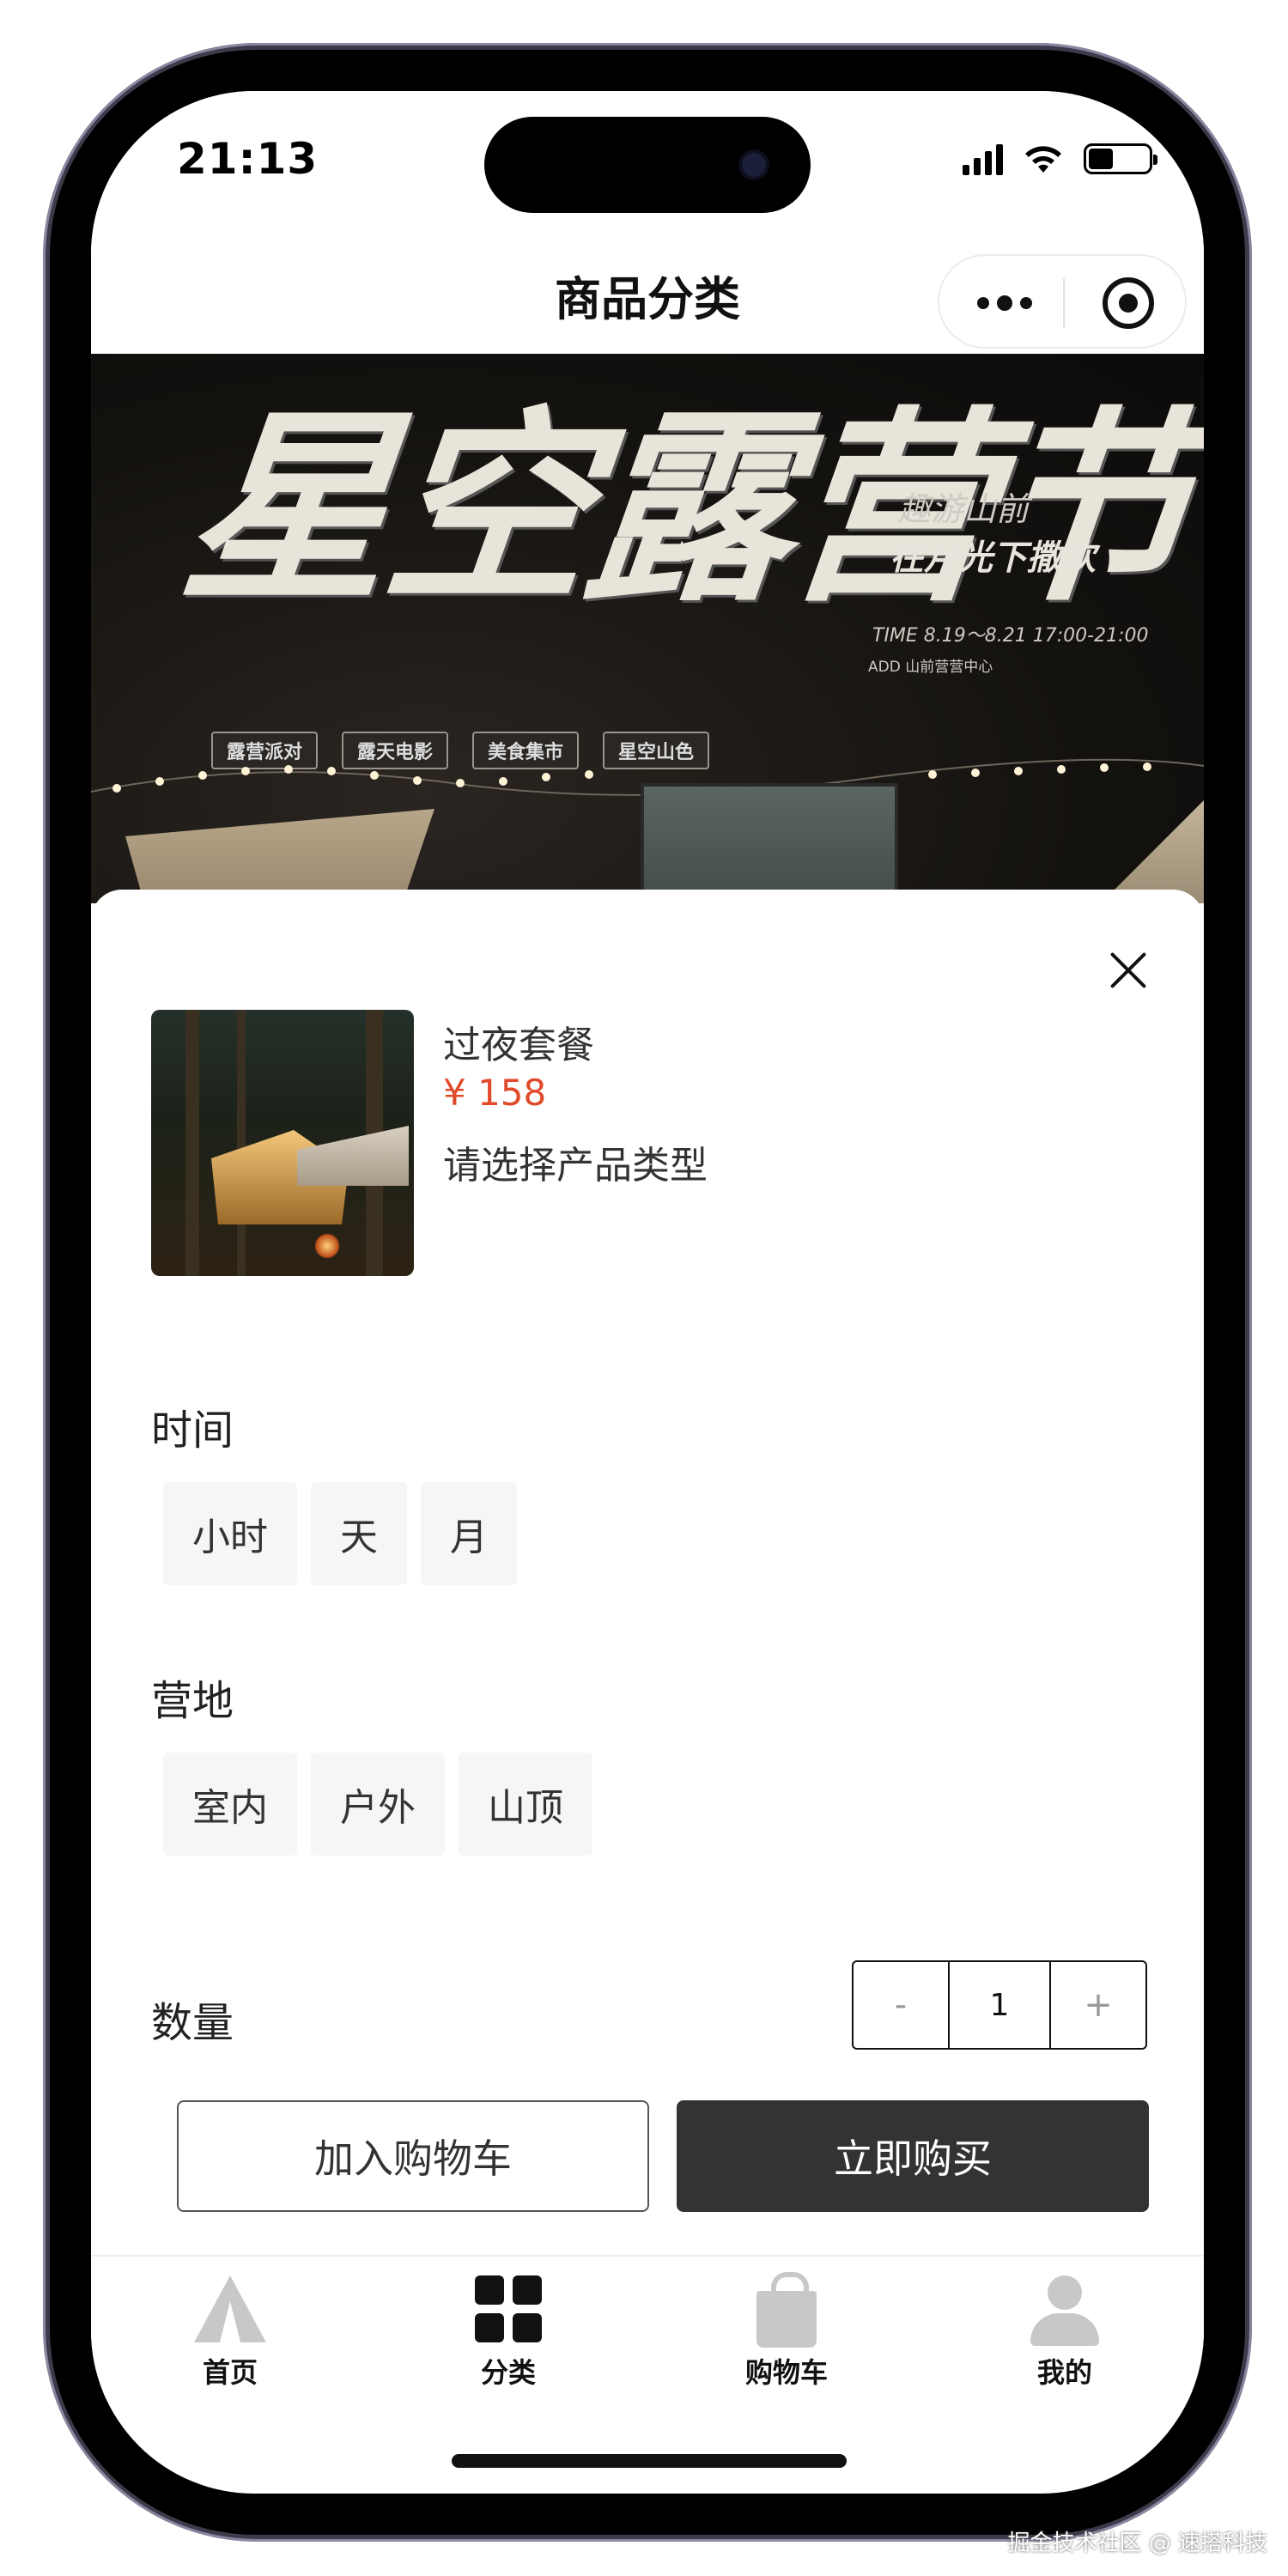  I want to click on product-price: ¥ 158, so click(495, 1093).